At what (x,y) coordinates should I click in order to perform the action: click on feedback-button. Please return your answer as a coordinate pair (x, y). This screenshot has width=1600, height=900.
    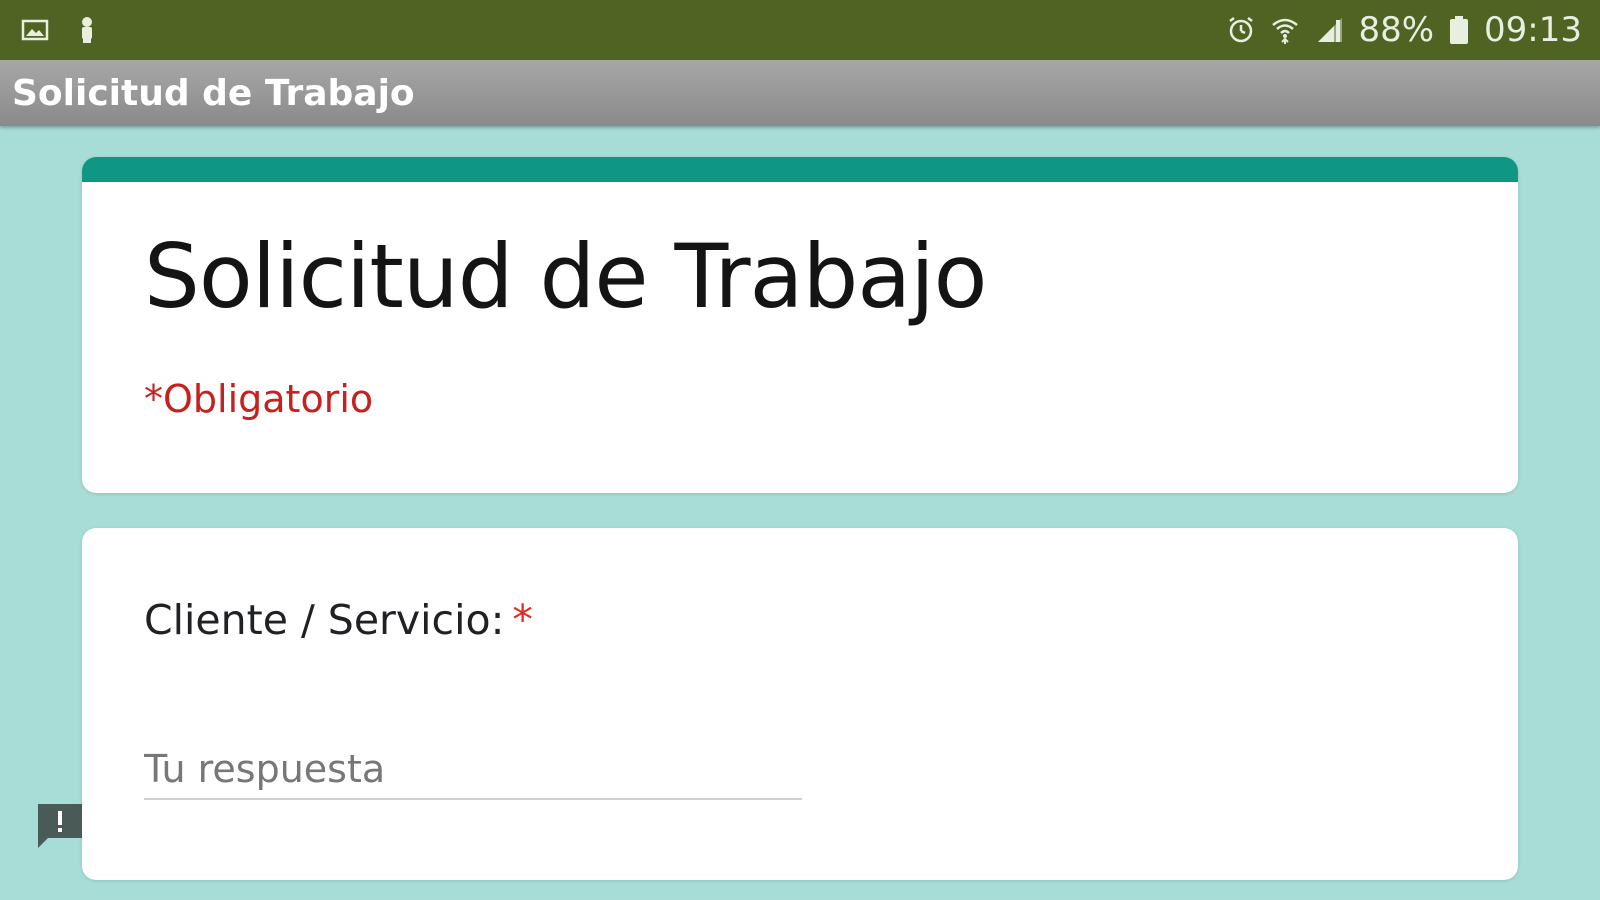
    Looking at the image, I should click on (60, 826).